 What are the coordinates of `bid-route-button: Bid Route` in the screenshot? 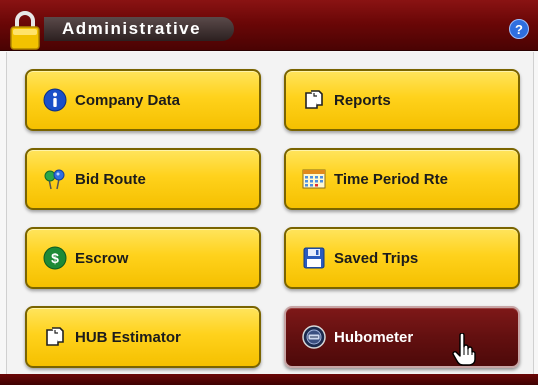 It's located at (143, 179).